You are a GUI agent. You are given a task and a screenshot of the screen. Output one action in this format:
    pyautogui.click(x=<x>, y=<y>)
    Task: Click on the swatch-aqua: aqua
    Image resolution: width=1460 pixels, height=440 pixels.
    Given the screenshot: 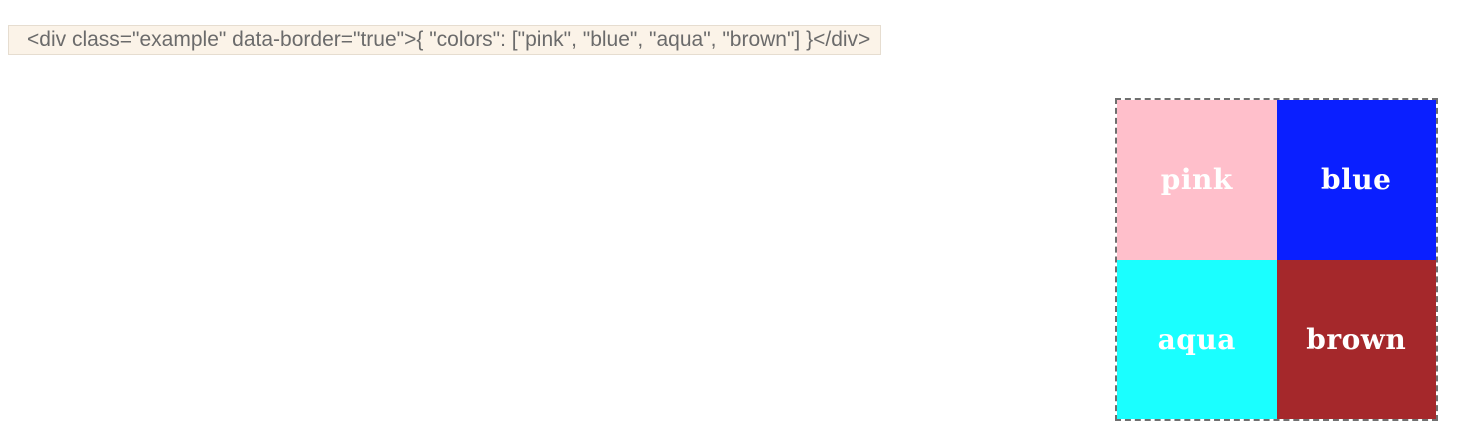 What is the action you would take?
    pyautogui.click(x=1197, y=339)
    